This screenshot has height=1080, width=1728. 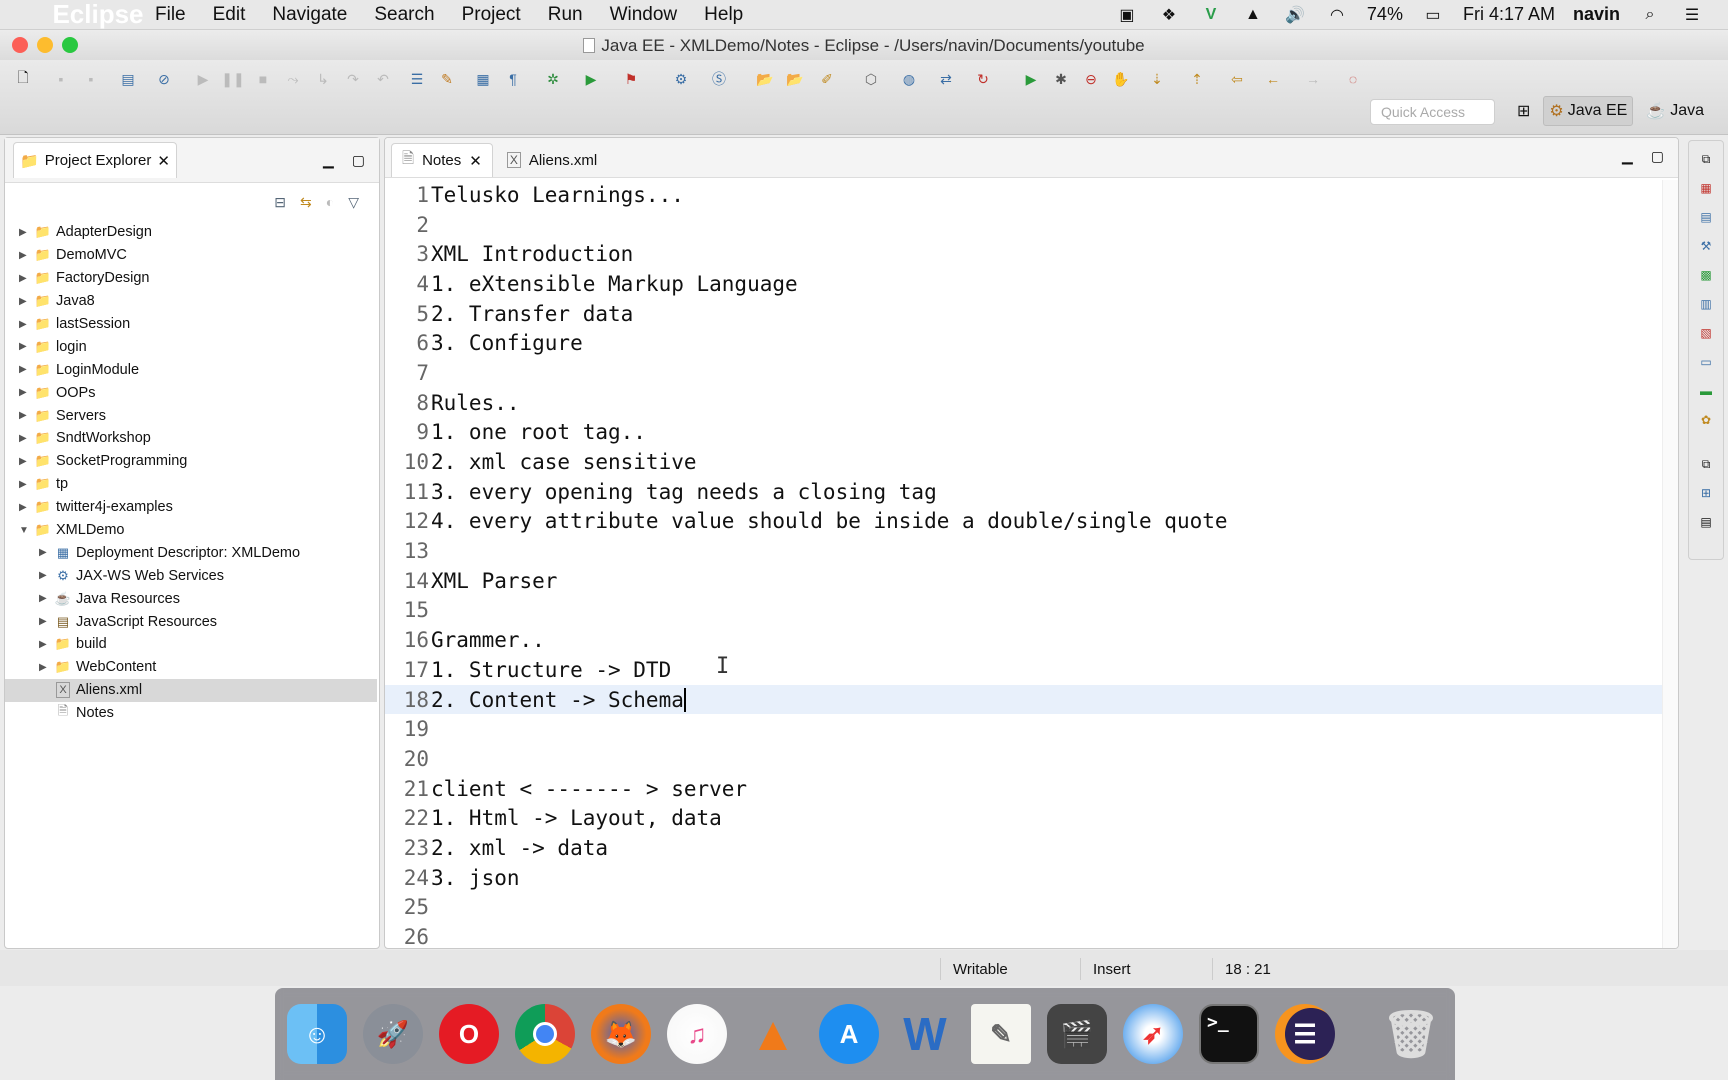 I want to click on tree-item-twitter4j-examples: ▶ 📁 twitter4j-examples, so click(x=199, y=507).